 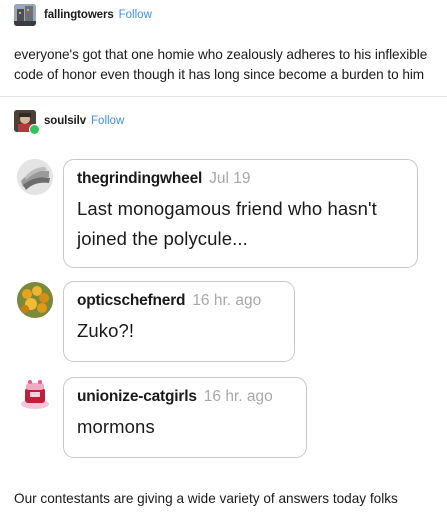 I want to click on green-badge-icon, so click(x=34, y=129).